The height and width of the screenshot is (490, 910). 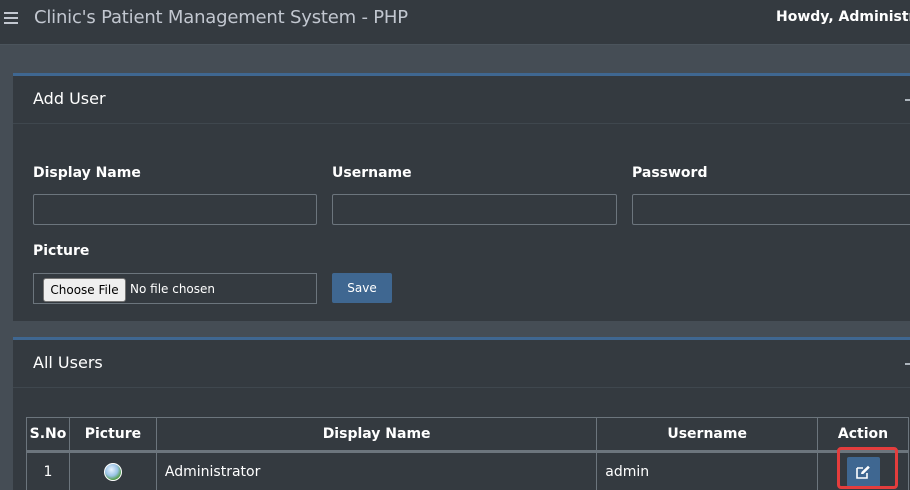 I want to click on all-users-title: All Users, so click(x=68, y=362).